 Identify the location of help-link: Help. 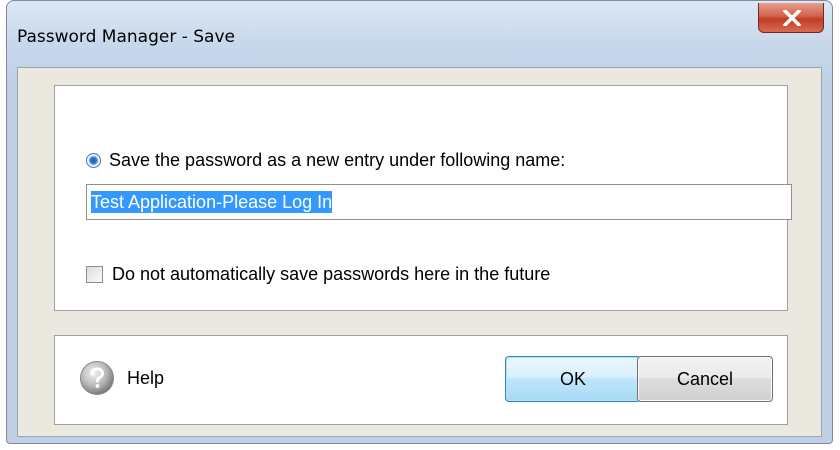
(121, 378).